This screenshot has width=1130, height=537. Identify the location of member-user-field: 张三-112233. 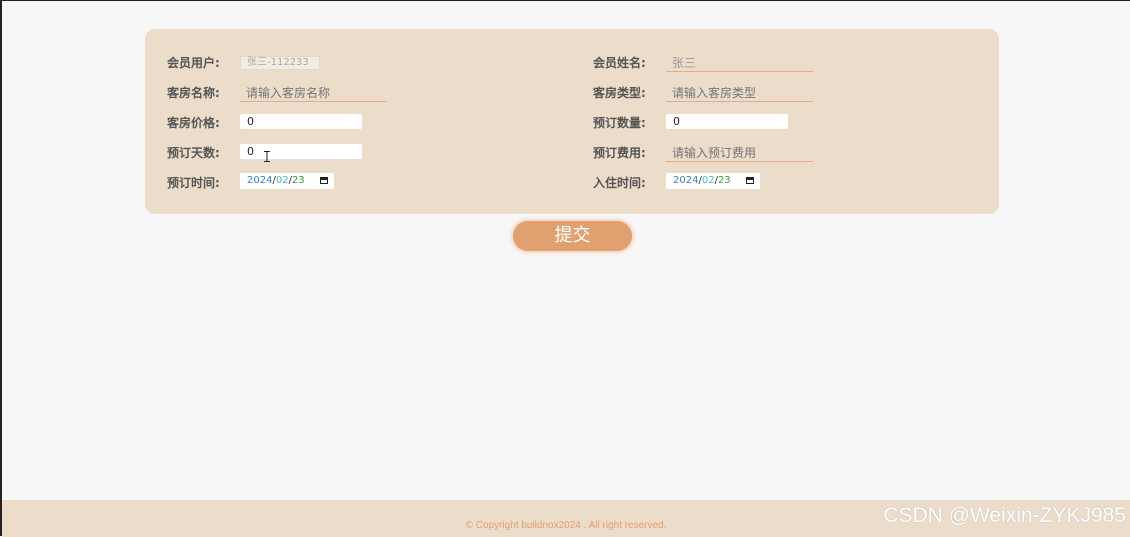
(280, 63).